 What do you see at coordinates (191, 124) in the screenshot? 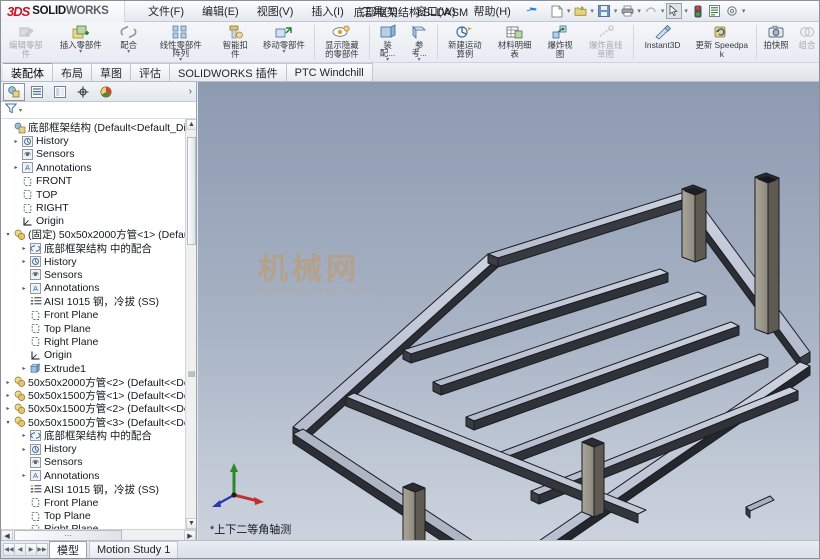
I see `tree-scroll-up-arrow: ▲` at bounding box center [191, 124].